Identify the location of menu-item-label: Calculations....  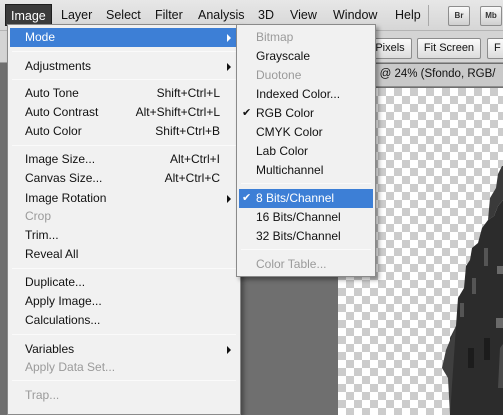
(63, 320).